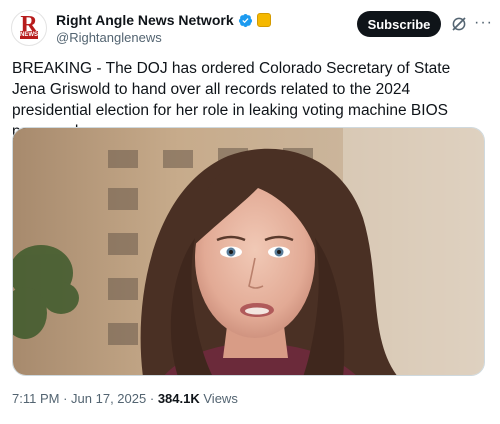 The height and width of the screenshot is (424, 500). I want to click on grok-icon, so click(459, 24).